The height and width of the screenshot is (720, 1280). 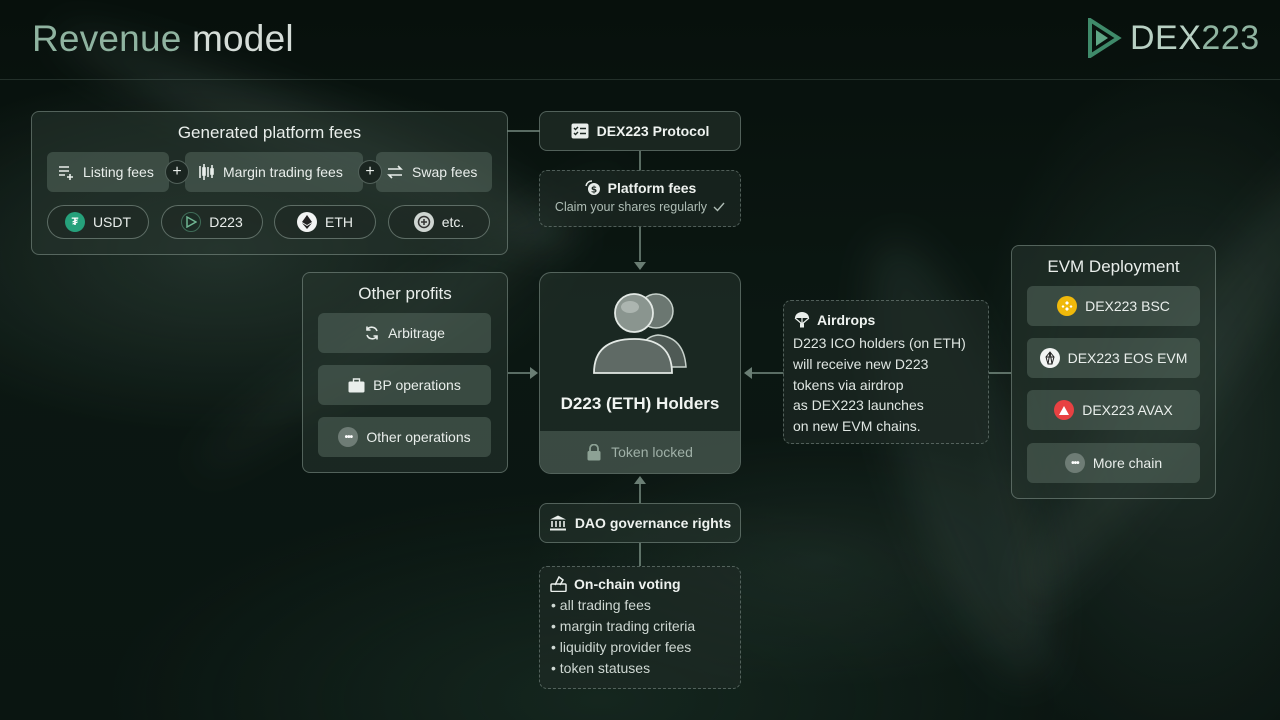 I want to click on voting-title: On-chain voting, so click(x=627, y=584).